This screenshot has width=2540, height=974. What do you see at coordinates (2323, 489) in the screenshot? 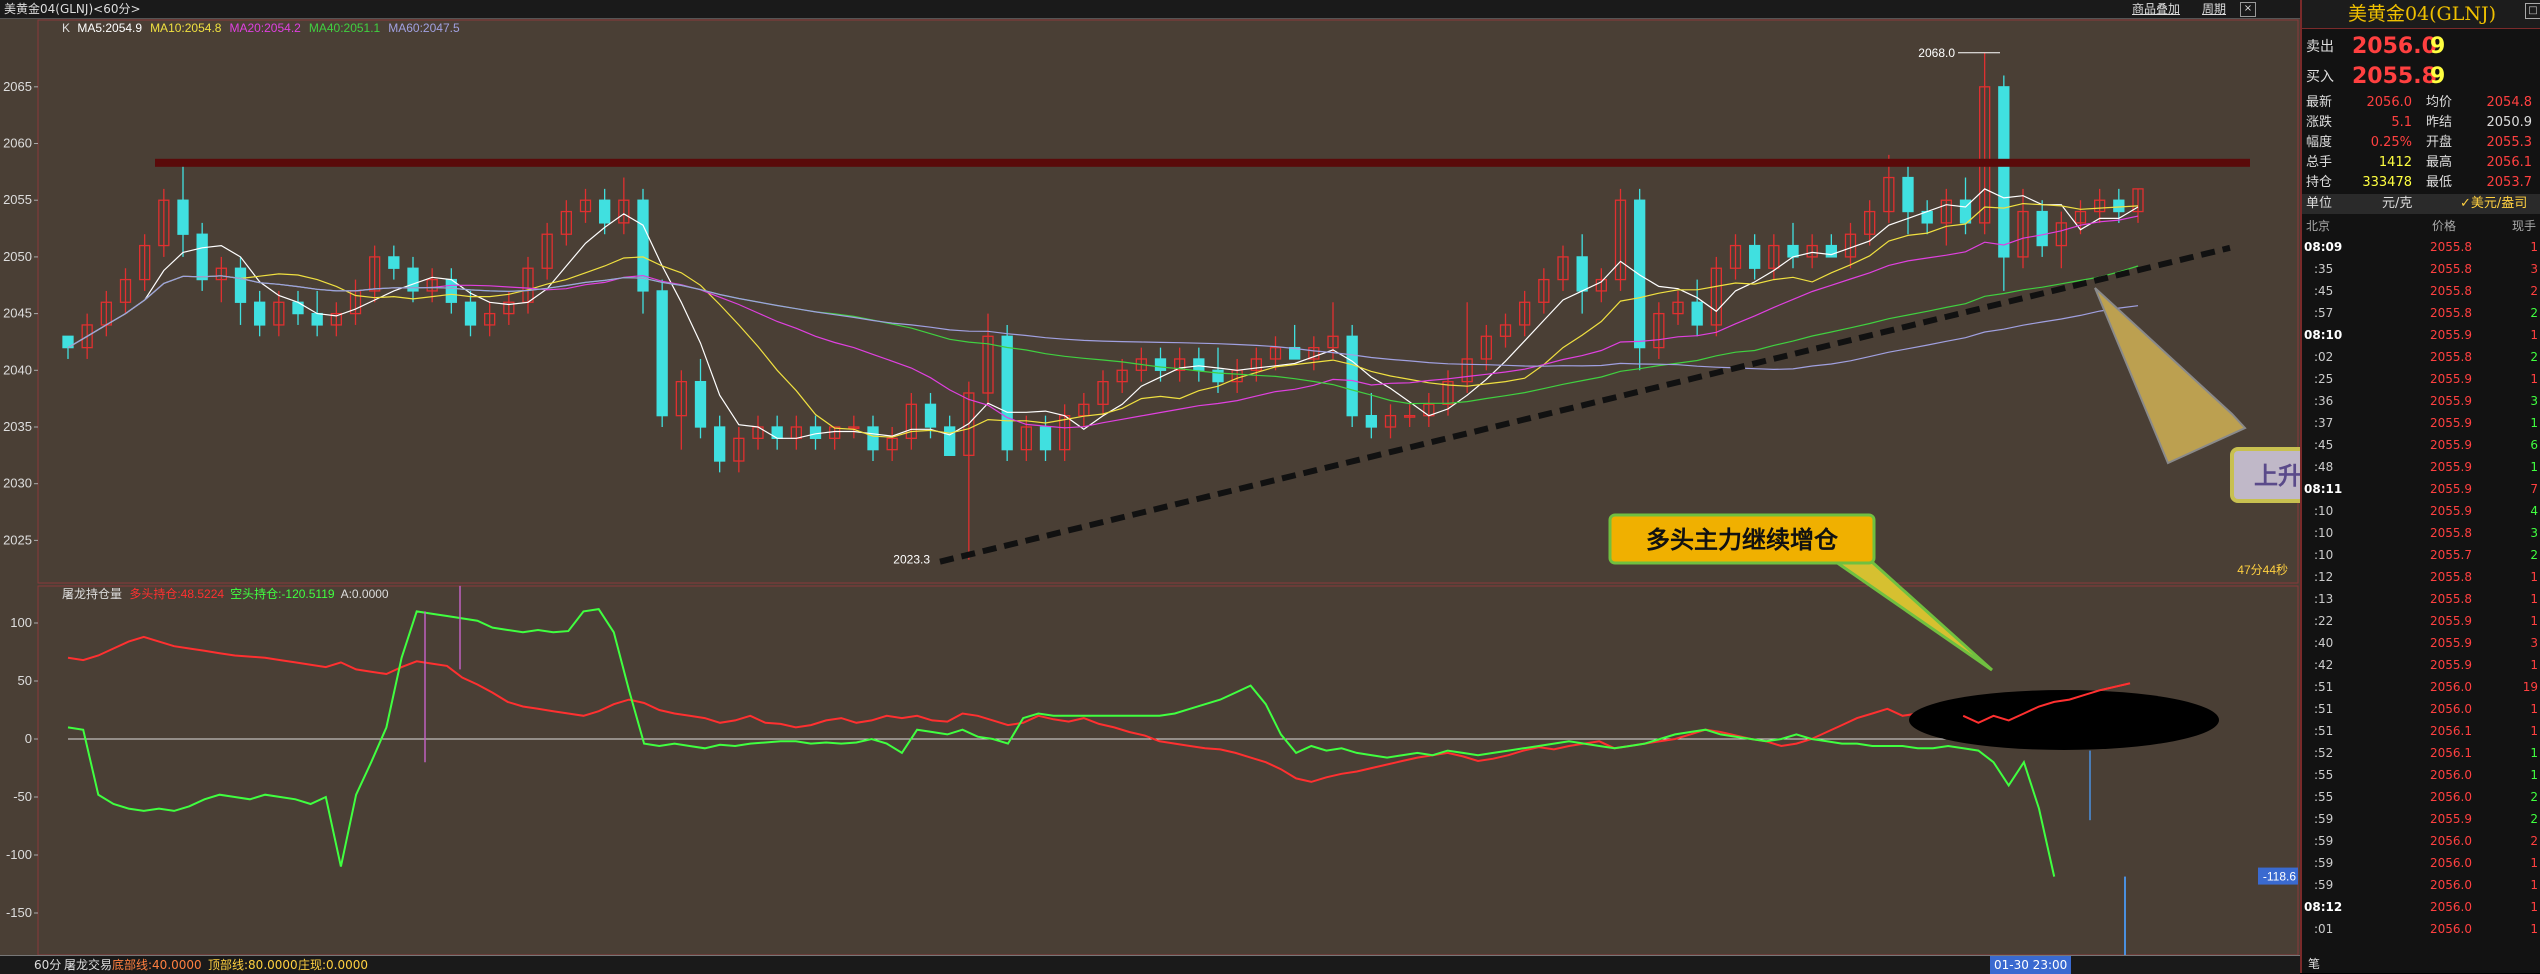
I see `tick-time: 08:11` at bounding box center [2323, 489].